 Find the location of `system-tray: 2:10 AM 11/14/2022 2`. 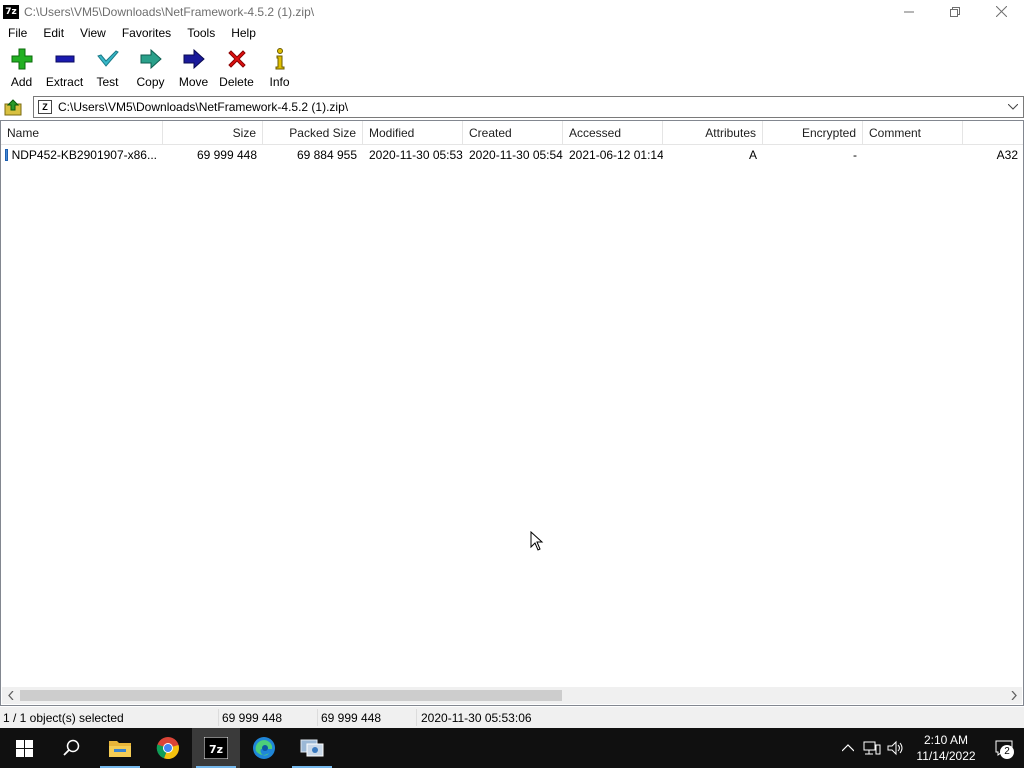

system-tray: 2:10 AM 11/14/2022 2 is located at coordinates (930, 748).